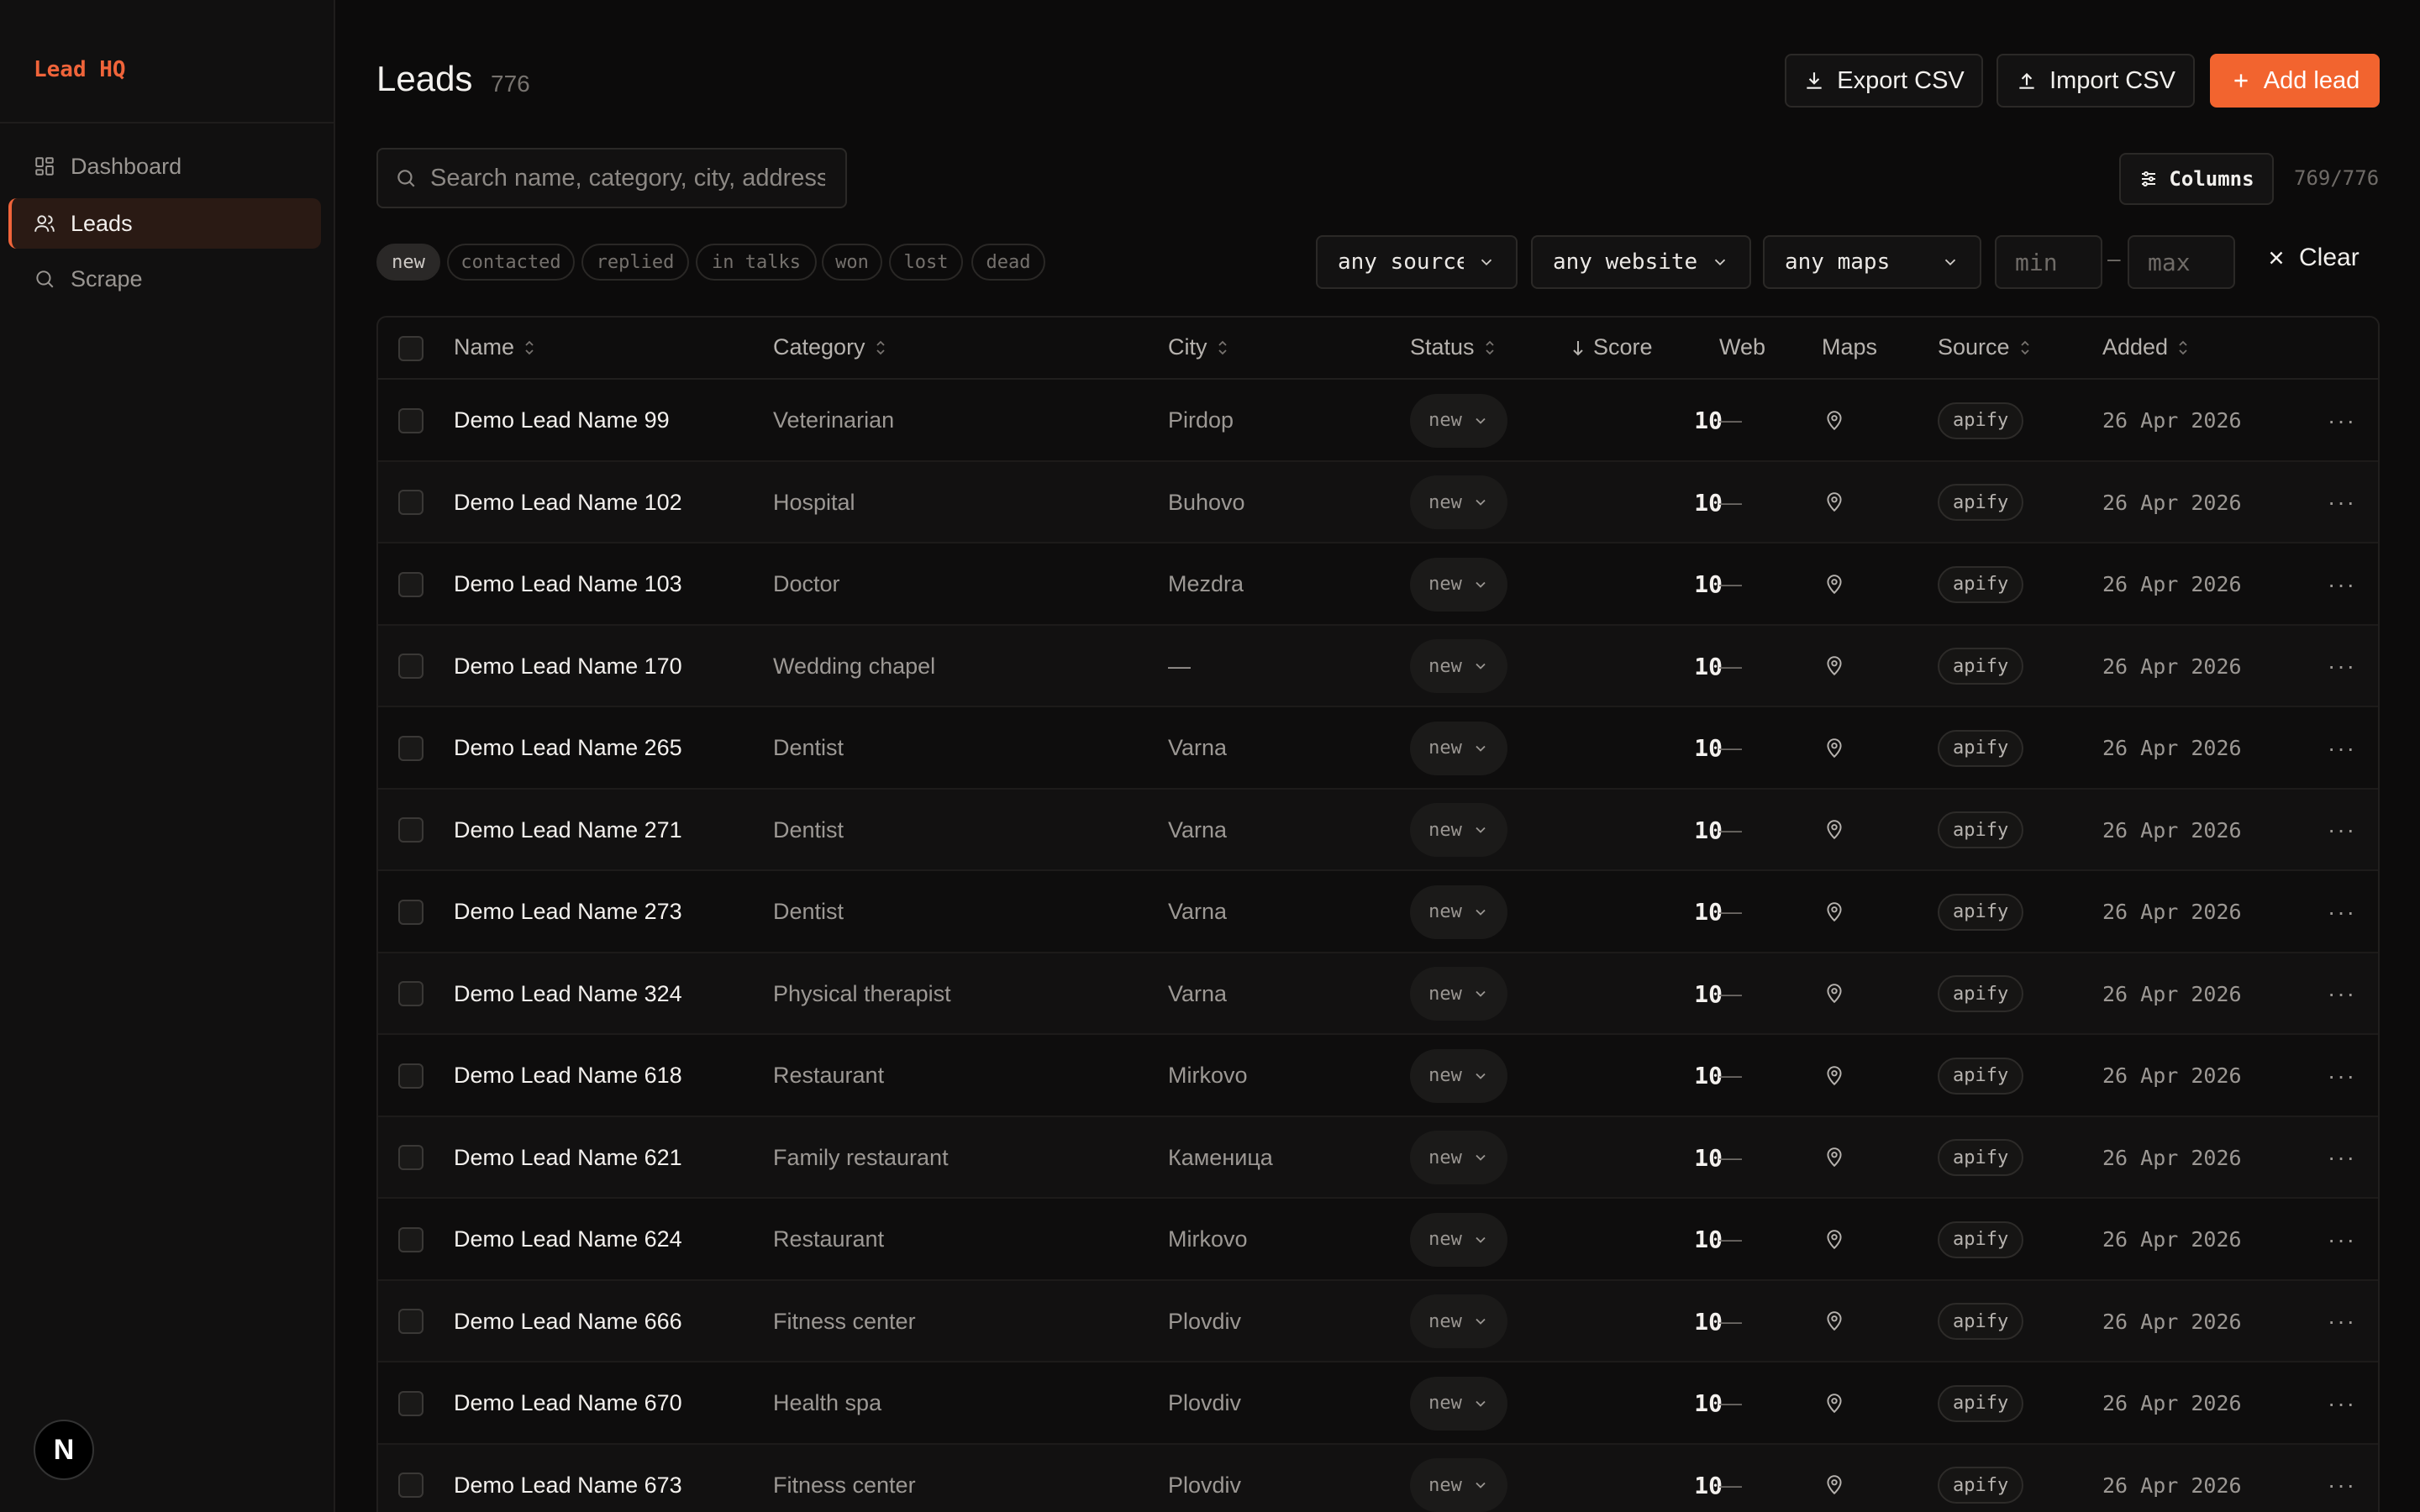 This screenshot has width=2420, height=1512. I want to click on lead-name: Demo Lead Name 618, so click(568, 1076).